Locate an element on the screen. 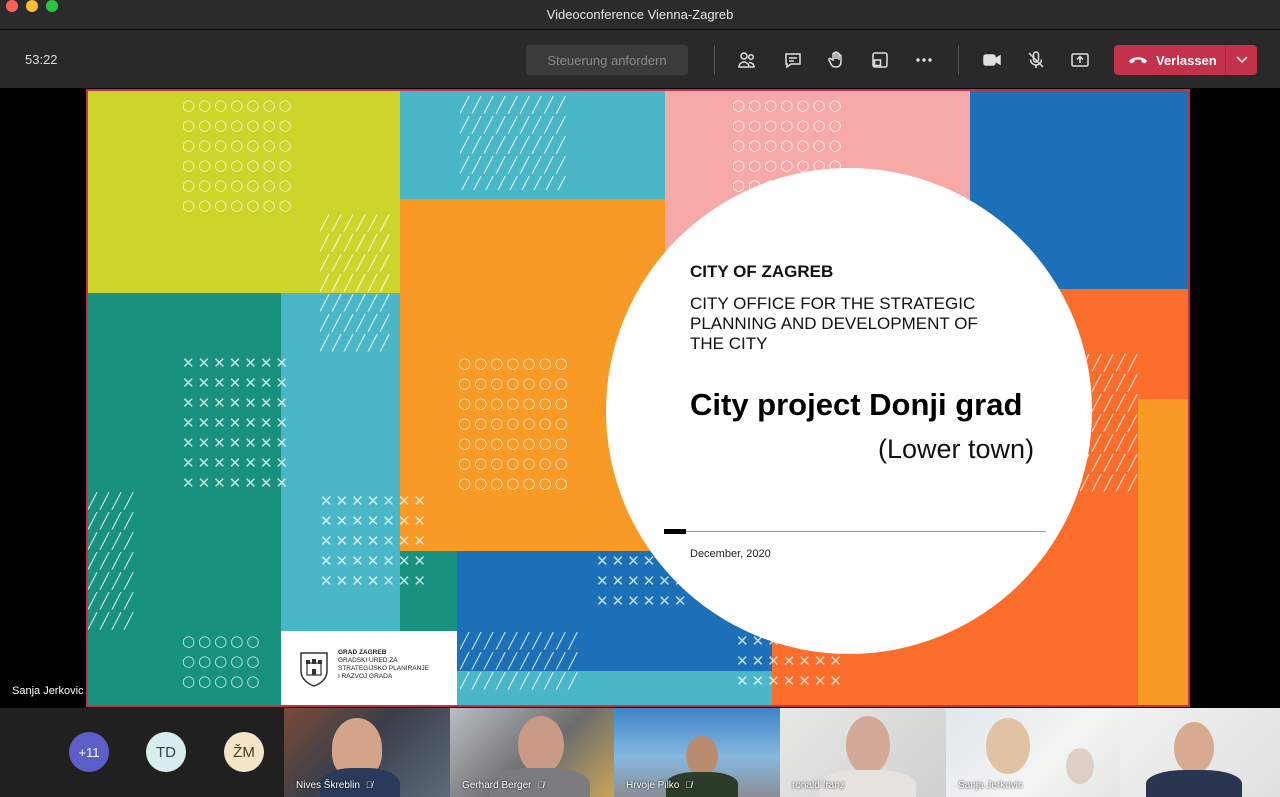  slide-date: December, 2020 is located at coordinates (730, 554).